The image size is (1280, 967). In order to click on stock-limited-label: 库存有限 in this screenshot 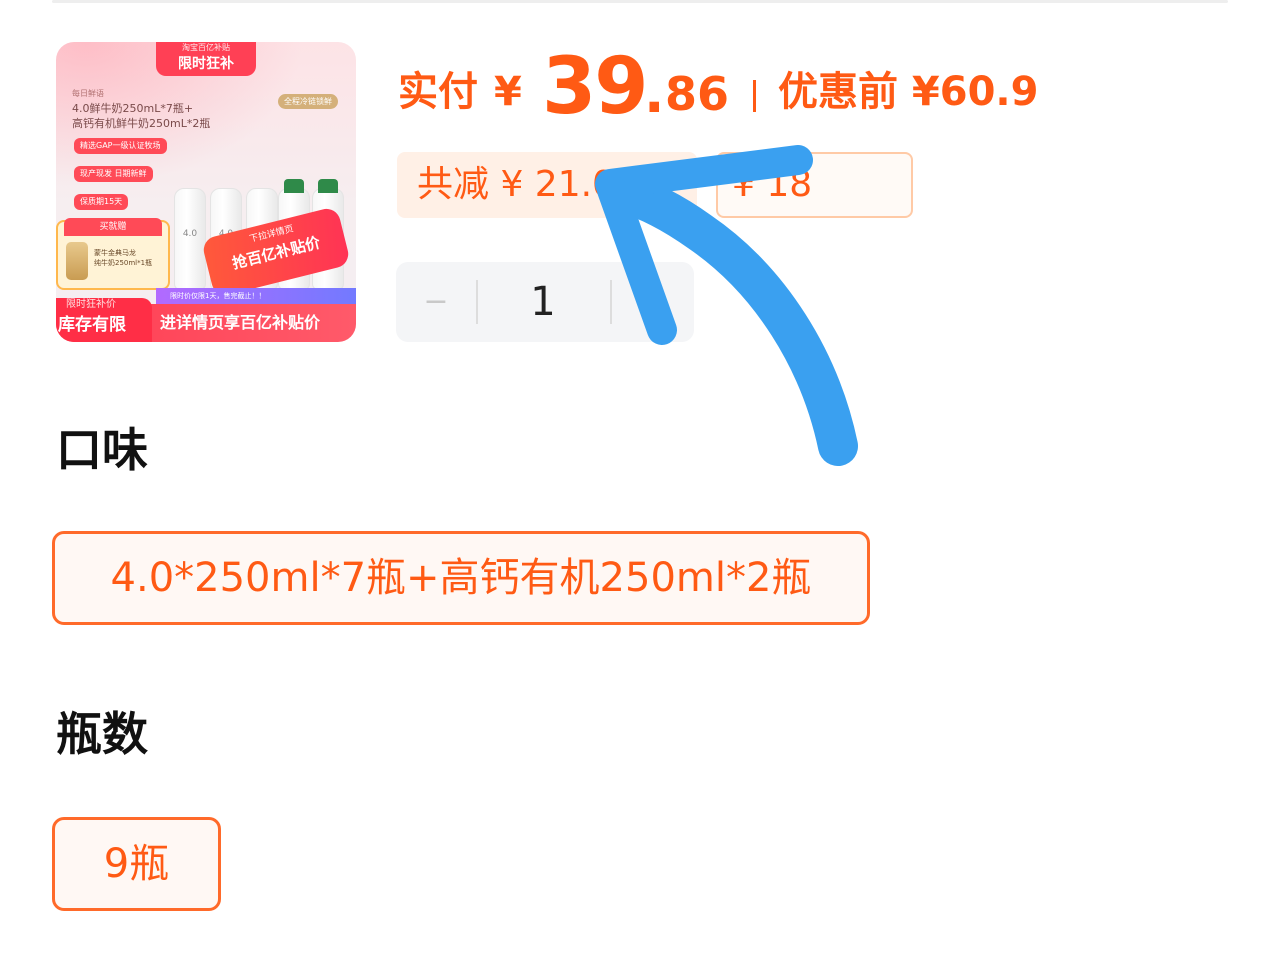, I will do `click(92, 325)`.